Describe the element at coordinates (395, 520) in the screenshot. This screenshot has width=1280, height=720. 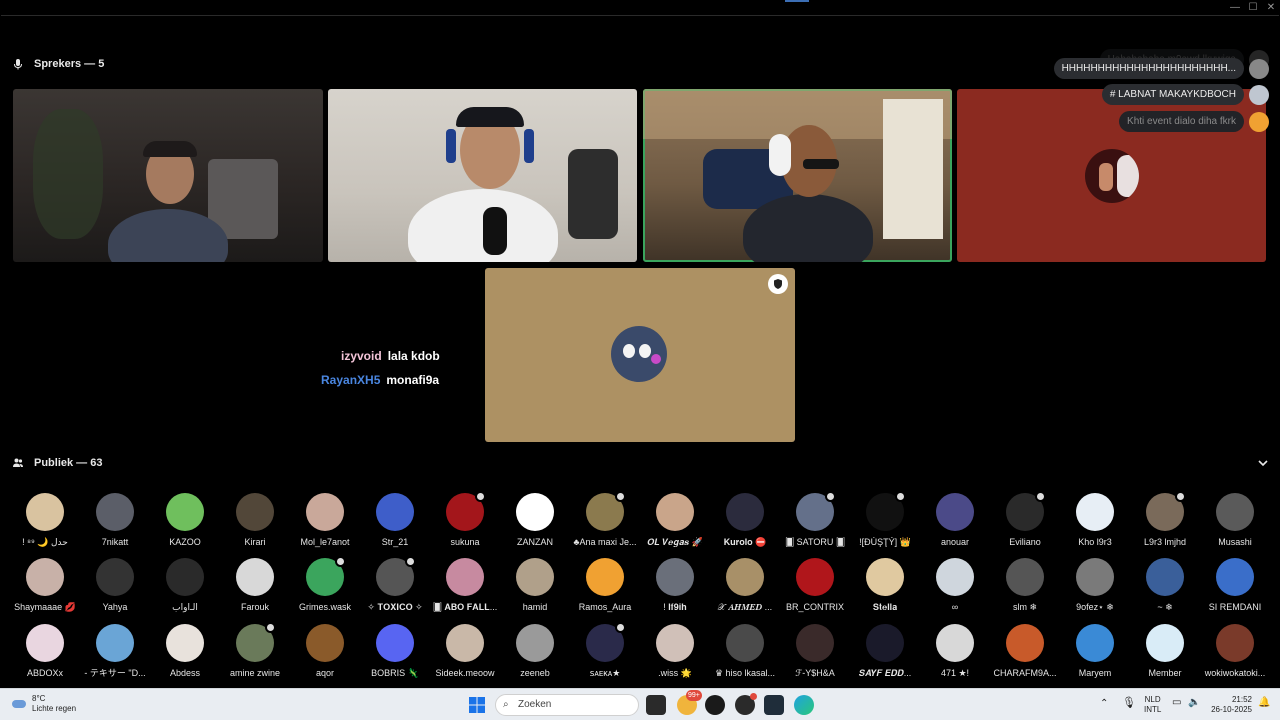
I see `audience-member: Str_21` at that location.